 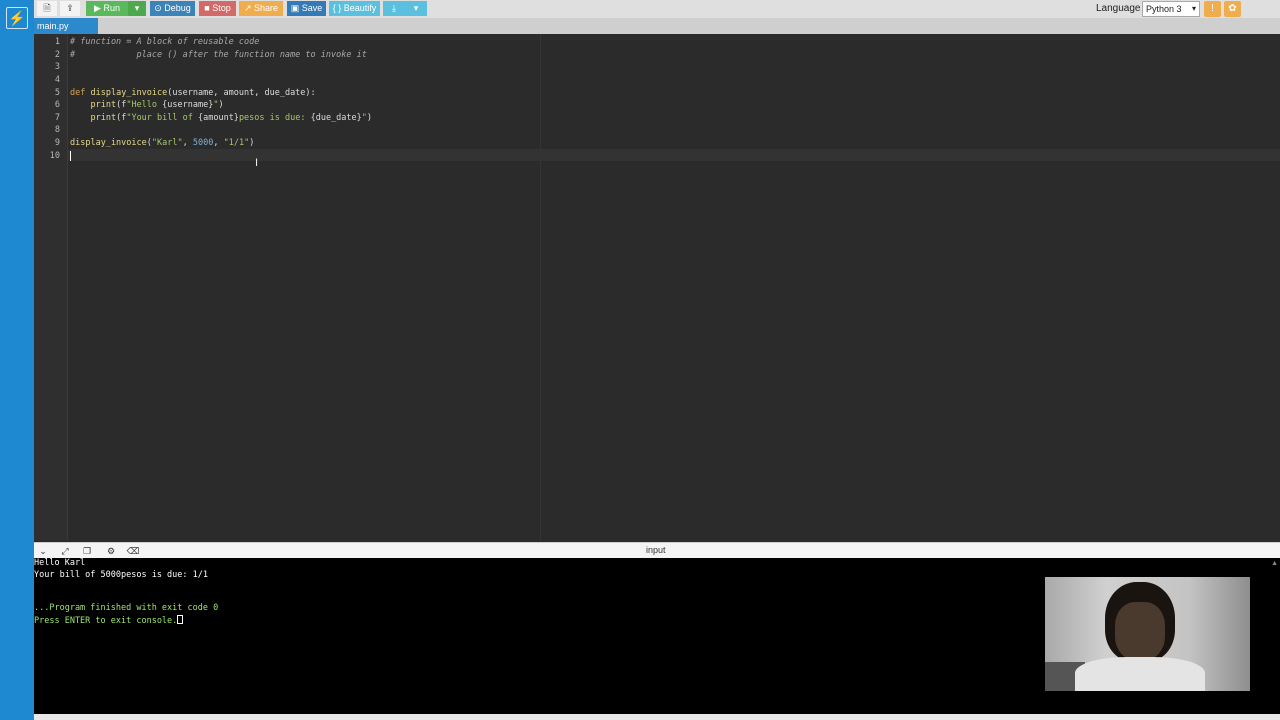 I want to click on expand-button: ⤢, so click(x=65, y=551).